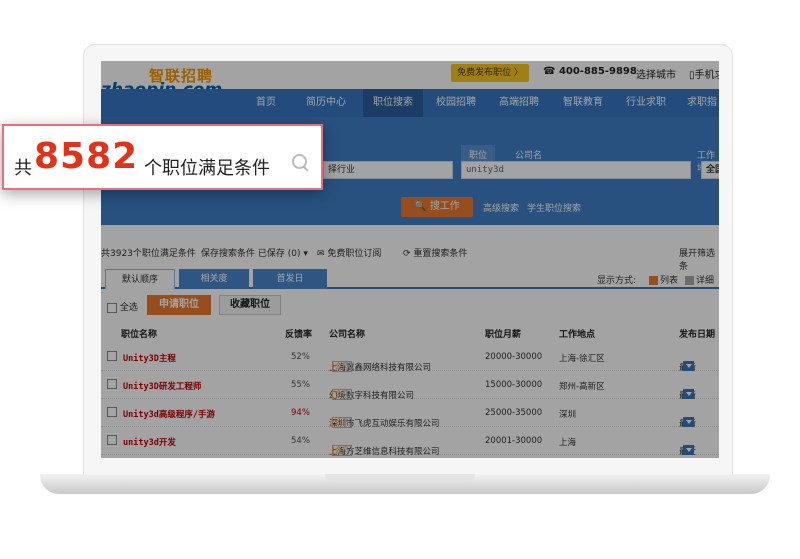 The width and height of the screenshot is (800, 559). I want to click on detail-icon, so click(689, 280).